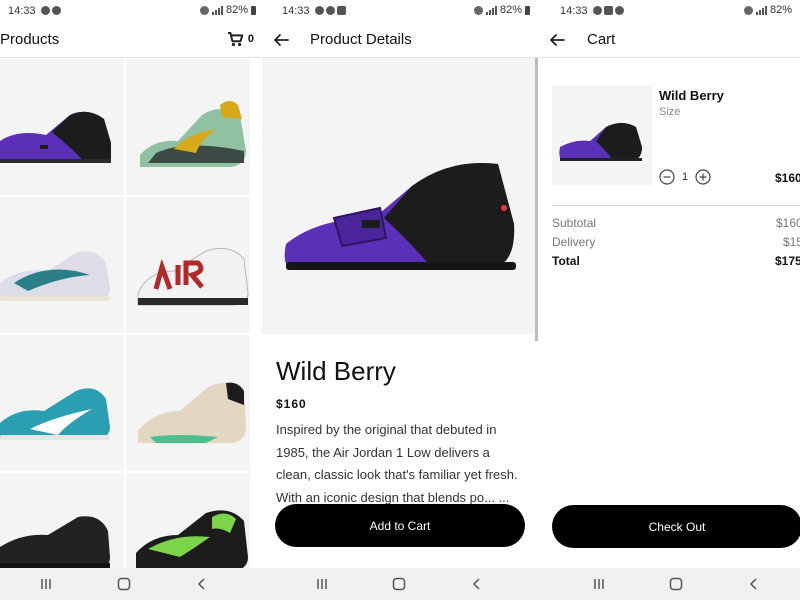  What do you see at coordinates (30, 39) in the screenshot?
I see `page-title: Products` at bounding box center [30, 39].